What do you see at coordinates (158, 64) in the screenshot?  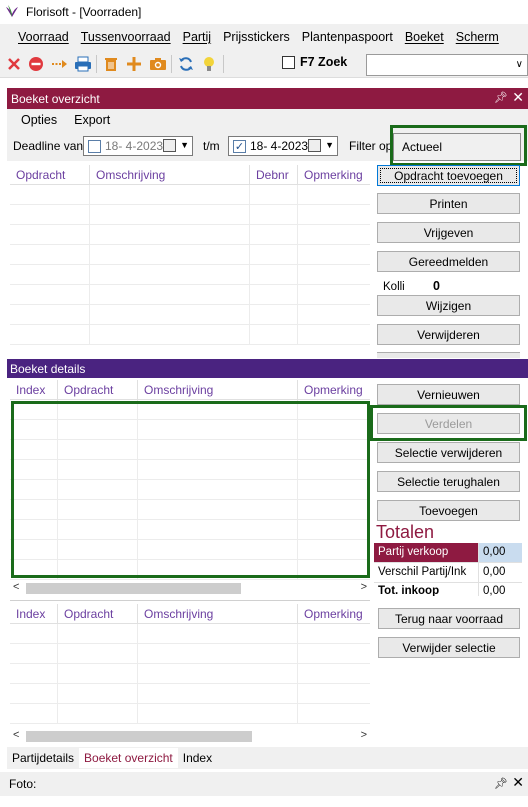 I see `camera-icon` at bounding box center [158, 64].